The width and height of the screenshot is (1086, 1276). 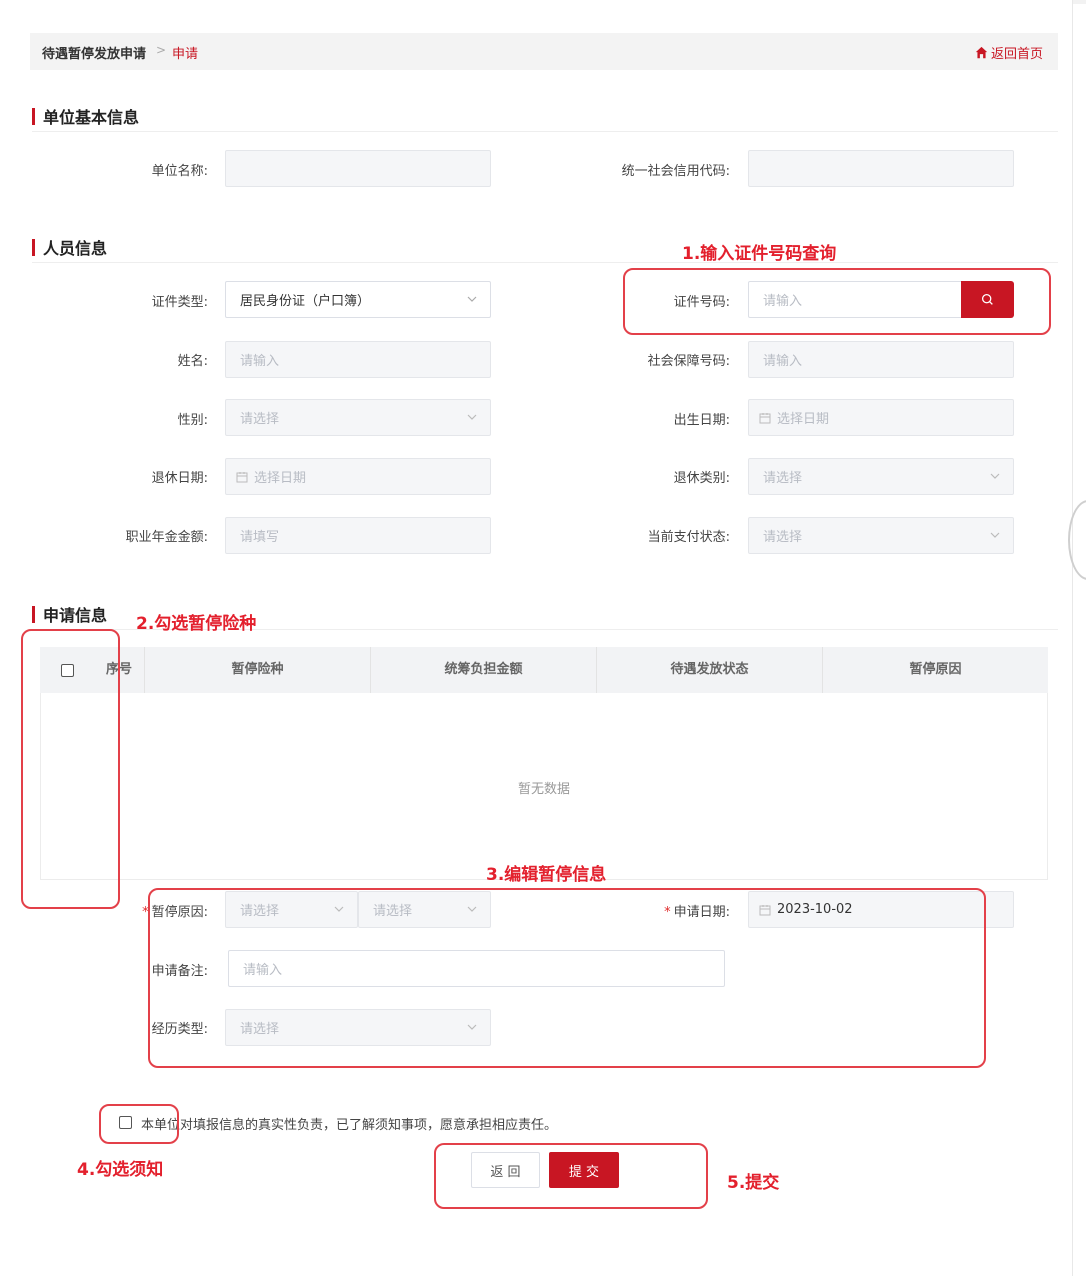 What do you see at coordinates (358, 417) in the screenshot?
I see `gender-select: 请选择` at bounding box center [358, 417].